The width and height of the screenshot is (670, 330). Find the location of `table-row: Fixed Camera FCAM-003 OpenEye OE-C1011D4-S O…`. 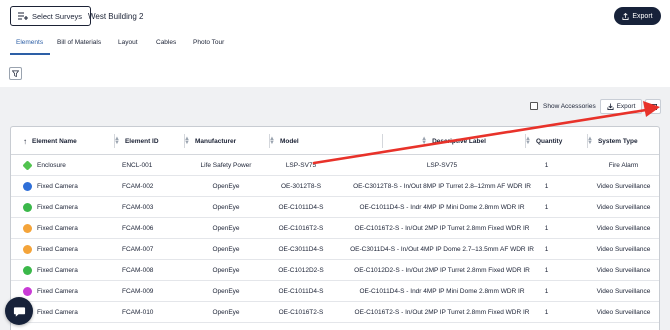

table-row: Fixed Camera FCAM-003 OpenEye OE-C1011D4-S O… is located at coordinates (335, 207).